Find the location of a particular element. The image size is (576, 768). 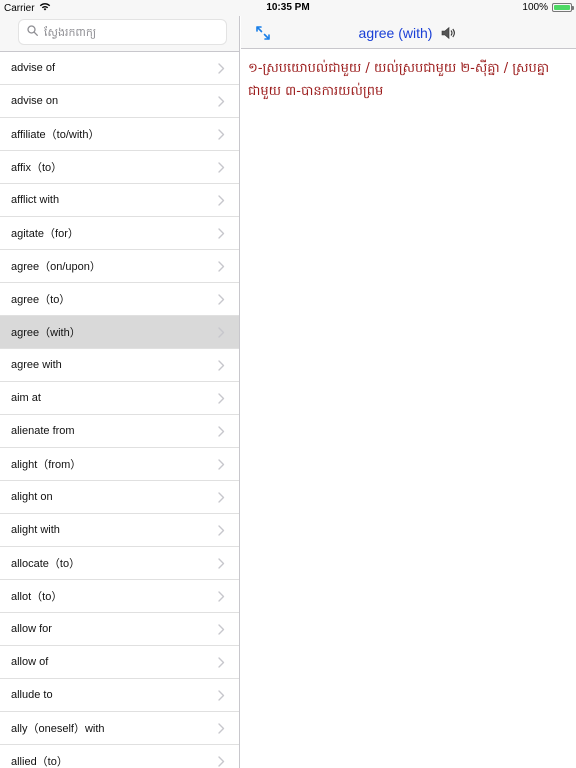

list-item: allow of is located at coordinates (119, 662).